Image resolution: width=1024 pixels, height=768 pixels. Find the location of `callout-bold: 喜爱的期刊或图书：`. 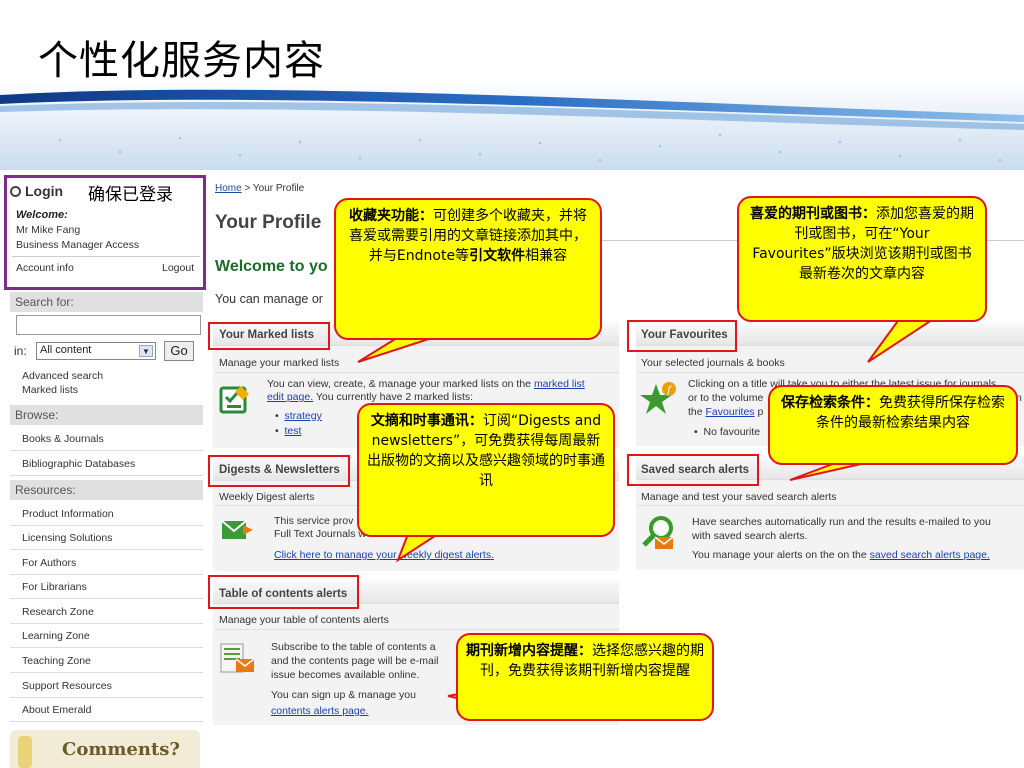

callout-bold: 喜爱的期刊或图书： is located at coordinates (813, 214).